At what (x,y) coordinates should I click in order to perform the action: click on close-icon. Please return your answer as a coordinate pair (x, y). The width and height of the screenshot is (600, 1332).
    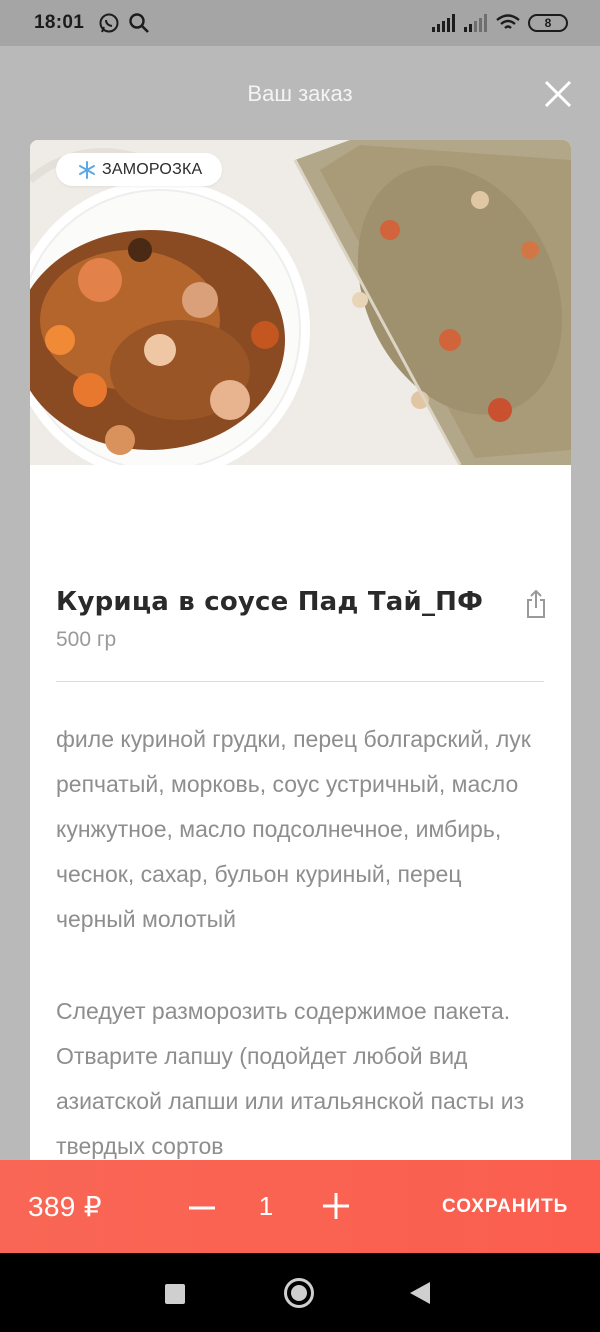
    Looking at the image, I should click on (558, 94).